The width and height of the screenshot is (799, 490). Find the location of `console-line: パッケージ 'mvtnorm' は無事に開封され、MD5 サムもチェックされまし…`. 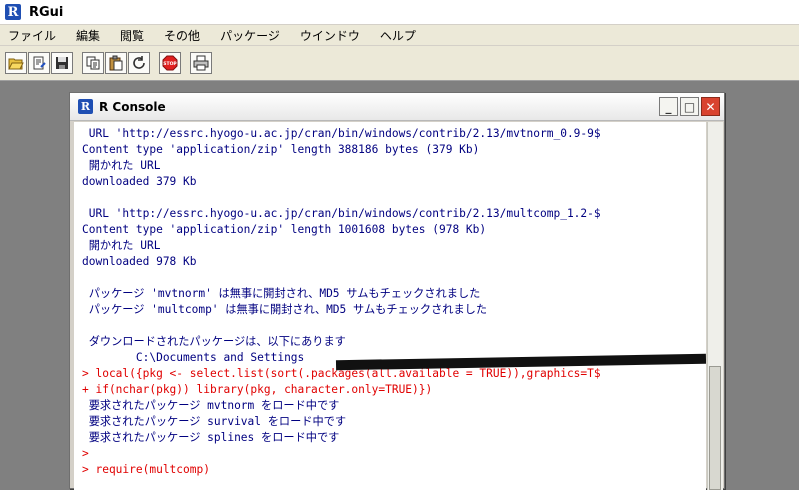

console-line: パッケージ 'mvtnorm' は無事に開封され、MD5 サムもチェックされまし… is located at coordinates (281, 293).